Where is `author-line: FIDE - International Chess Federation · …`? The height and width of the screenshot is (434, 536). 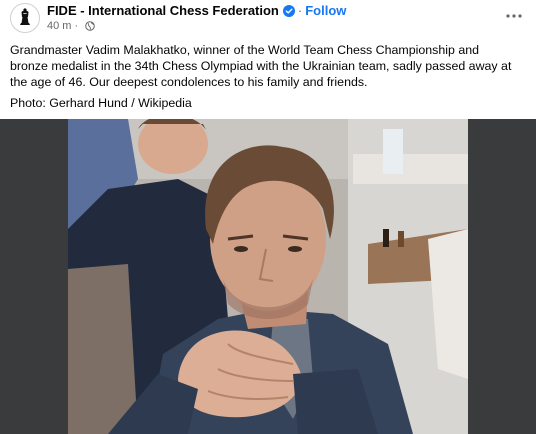
author-line: FIDE - International Chess Federation · … is located at coordinates (196, 10).